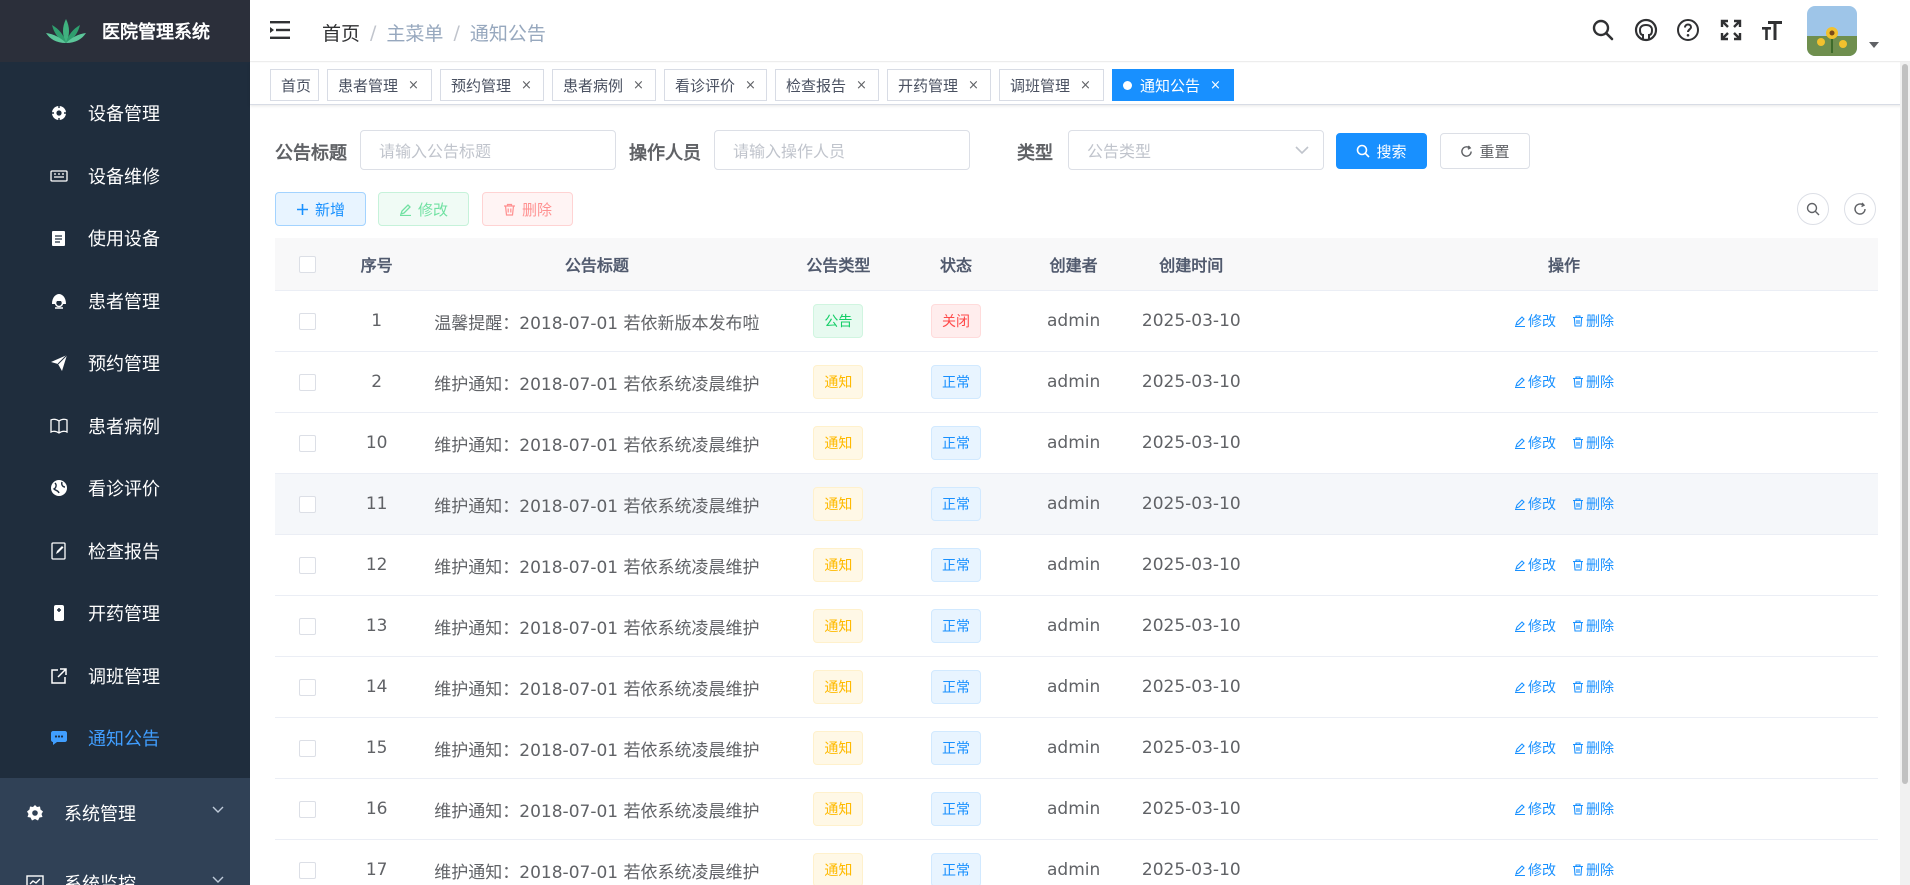  I want to click on sidebar-item-3: 患者管理, so click(125, 301).